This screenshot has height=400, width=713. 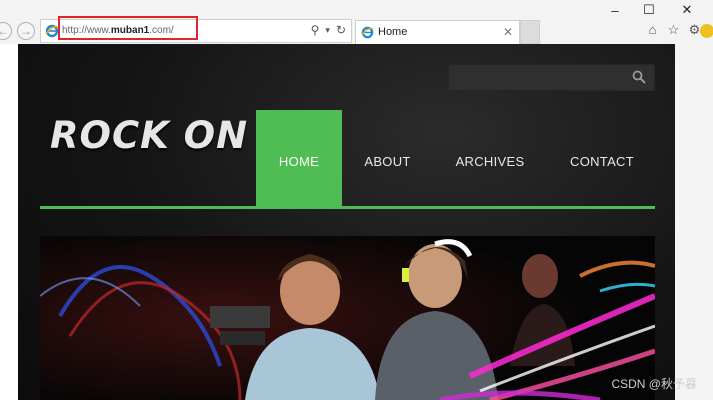 What do you see at coordinates (490, 158) in the screenshot?
I see `nav-item-archives: ARCHIVES` at bounding box center [490, 158].